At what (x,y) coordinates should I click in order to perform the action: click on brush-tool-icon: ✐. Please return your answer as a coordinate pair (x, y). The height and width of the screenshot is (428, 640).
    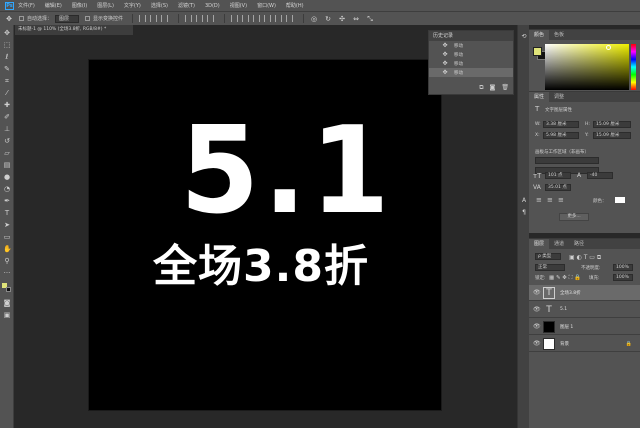
    Looking at the image, I should click on (7, 117).